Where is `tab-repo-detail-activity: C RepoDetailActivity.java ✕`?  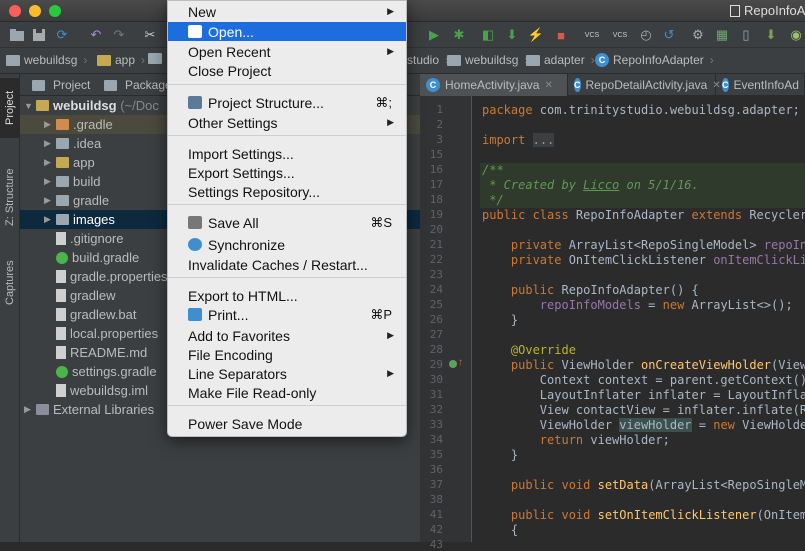 tab-repo-detail-activity: C RepoDetailActivity.java ✕ is located at coordinates (644, 85).